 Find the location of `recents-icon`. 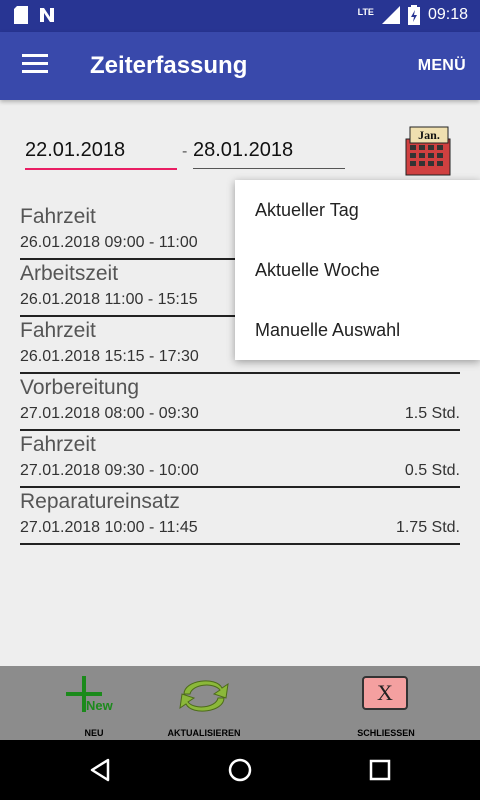

recents-icon is located at coordinates (380, 770).